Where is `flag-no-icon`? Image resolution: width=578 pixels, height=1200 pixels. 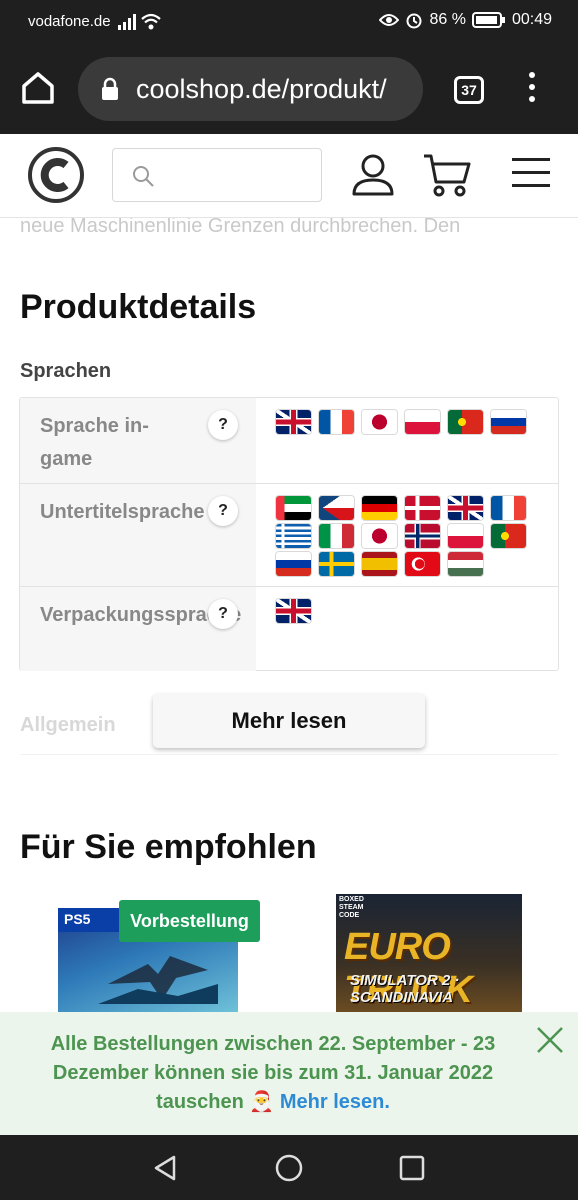
flag-no-icon is located at coordinates (422, 536).